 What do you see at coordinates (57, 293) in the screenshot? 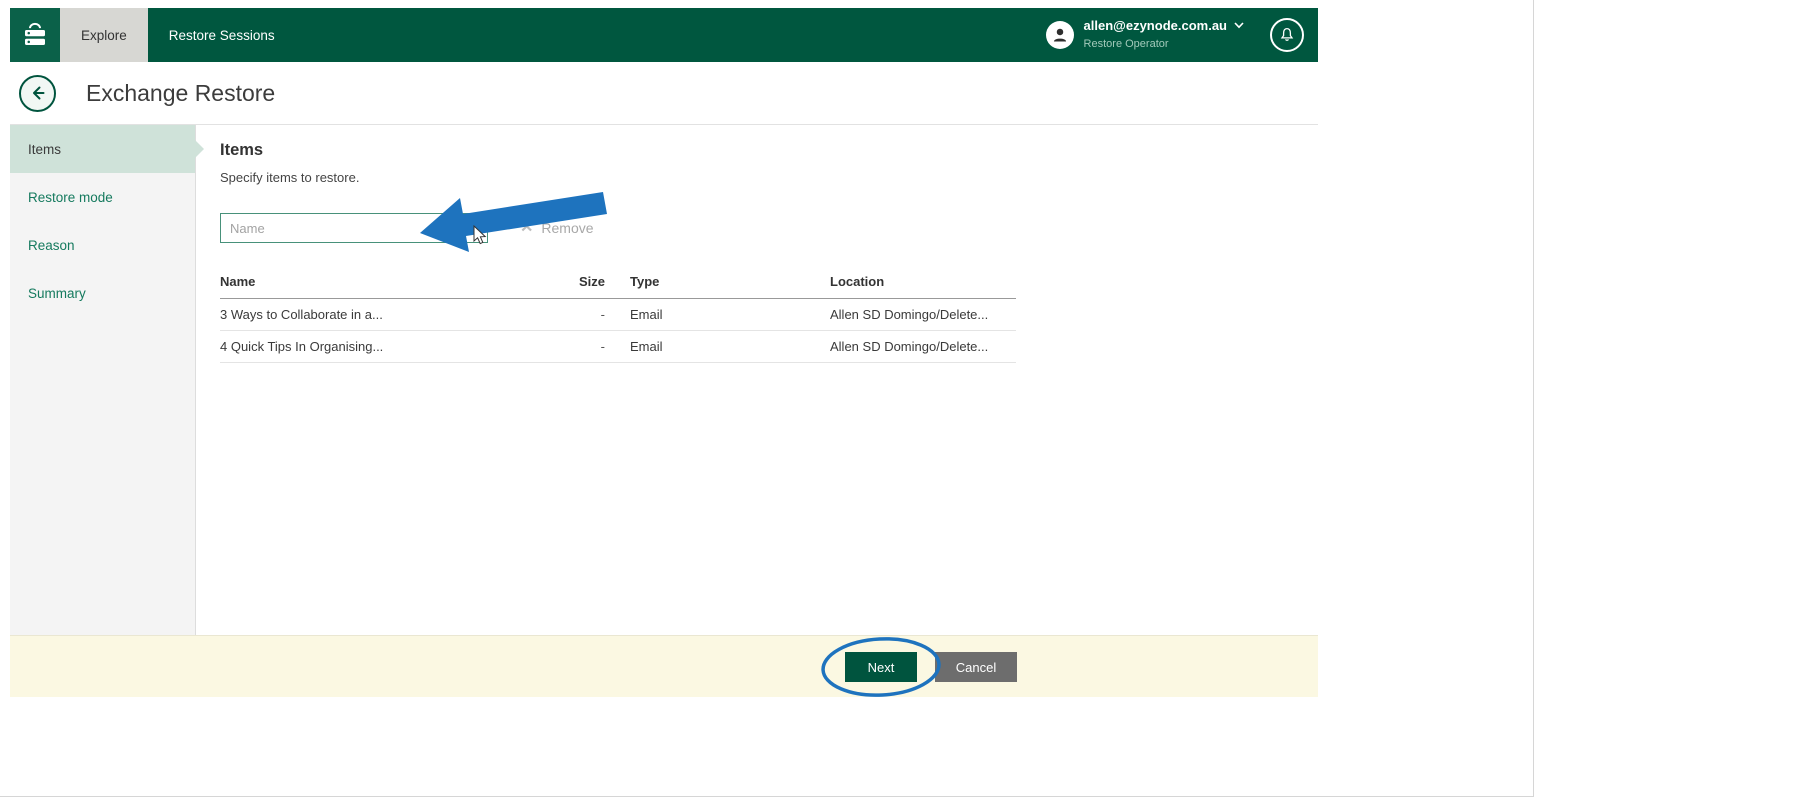
I see `step-label: Summary` at bounding box center [57, 293].